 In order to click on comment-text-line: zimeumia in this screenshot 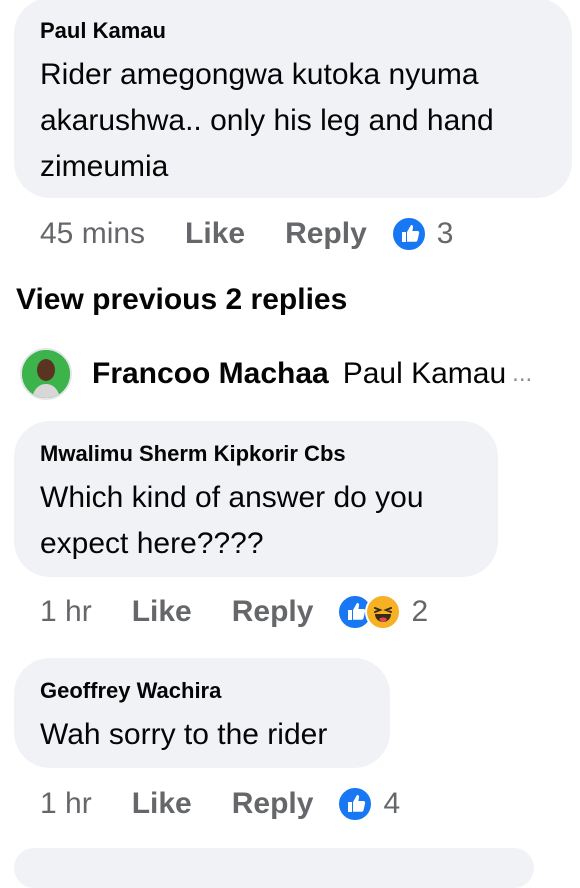, I will do `click(104, 166)`.